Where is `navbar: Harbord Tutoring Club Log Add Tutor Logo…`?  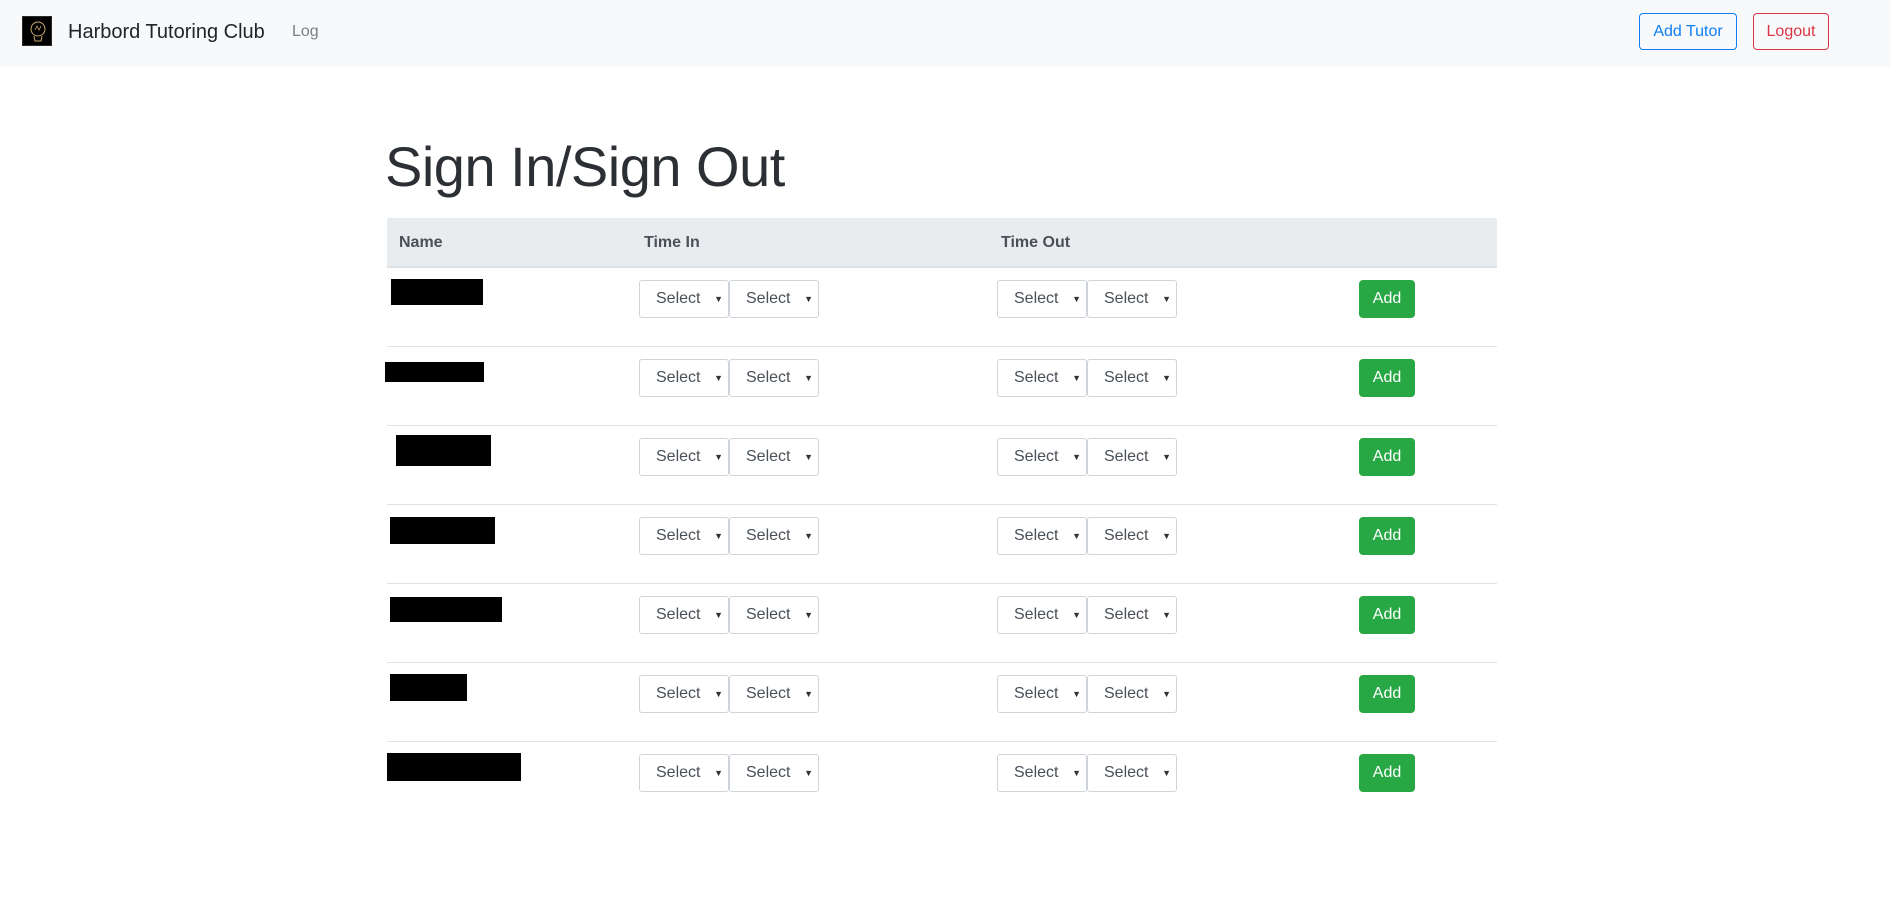 navbar: Harbord Tutoring Club Log Add Tutor Logo… is located at coordinates (945, 33).